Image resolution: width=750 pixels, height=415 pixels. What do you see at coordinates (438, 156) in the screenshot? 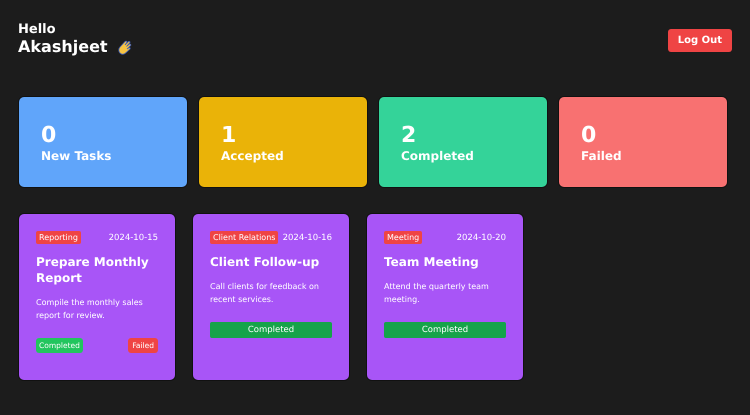
I see `stat-label: Completed` at bounding box center [438, 156].